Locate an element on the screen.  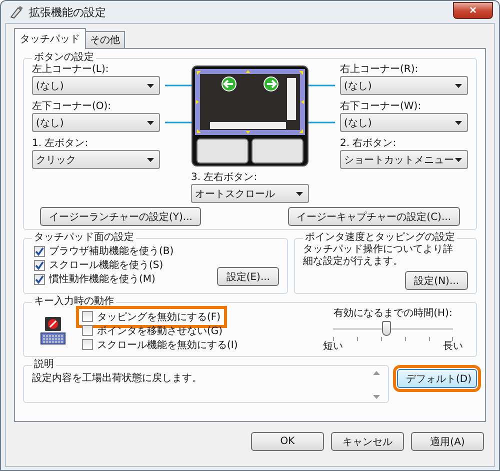
dropdown-label: 左上コーナー(L): is located at coordinates (71, 70).